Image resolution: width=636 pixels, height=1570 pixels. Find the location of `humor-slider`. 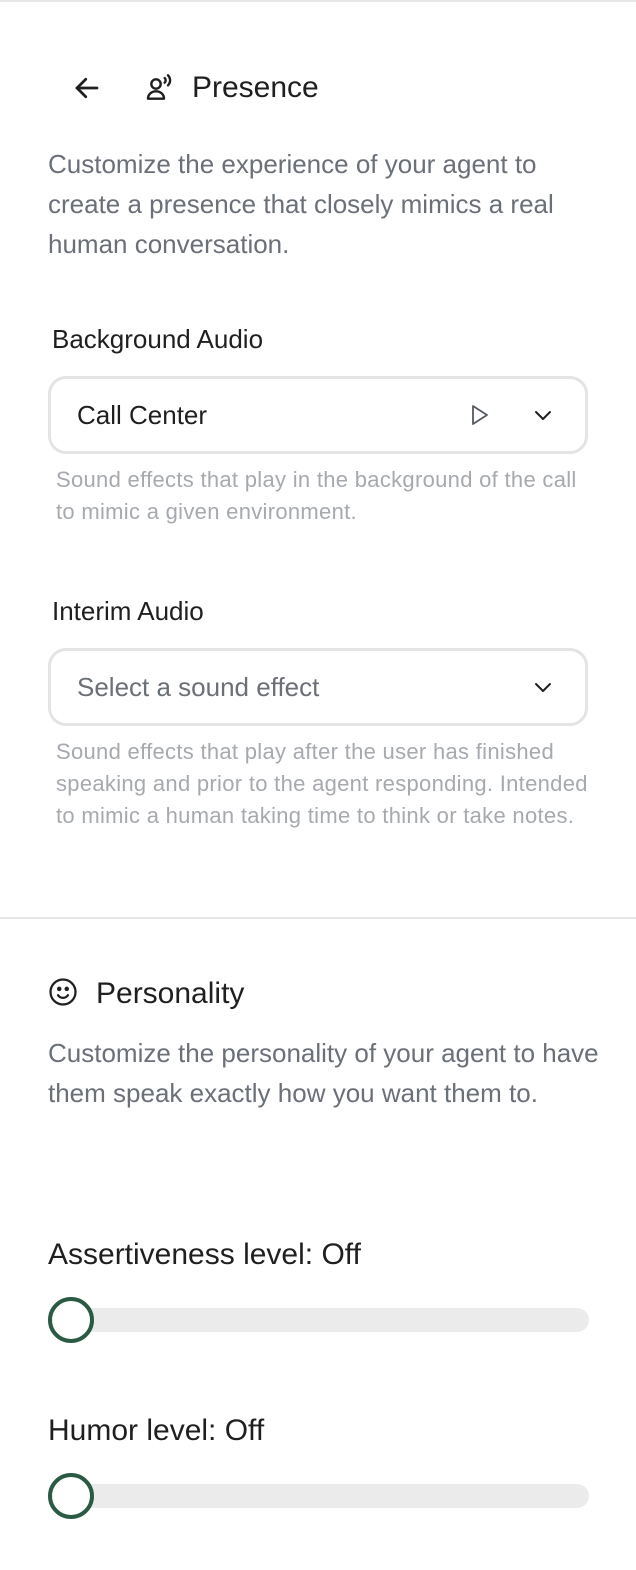

humor-slider is located at coordinates (318, 1496).